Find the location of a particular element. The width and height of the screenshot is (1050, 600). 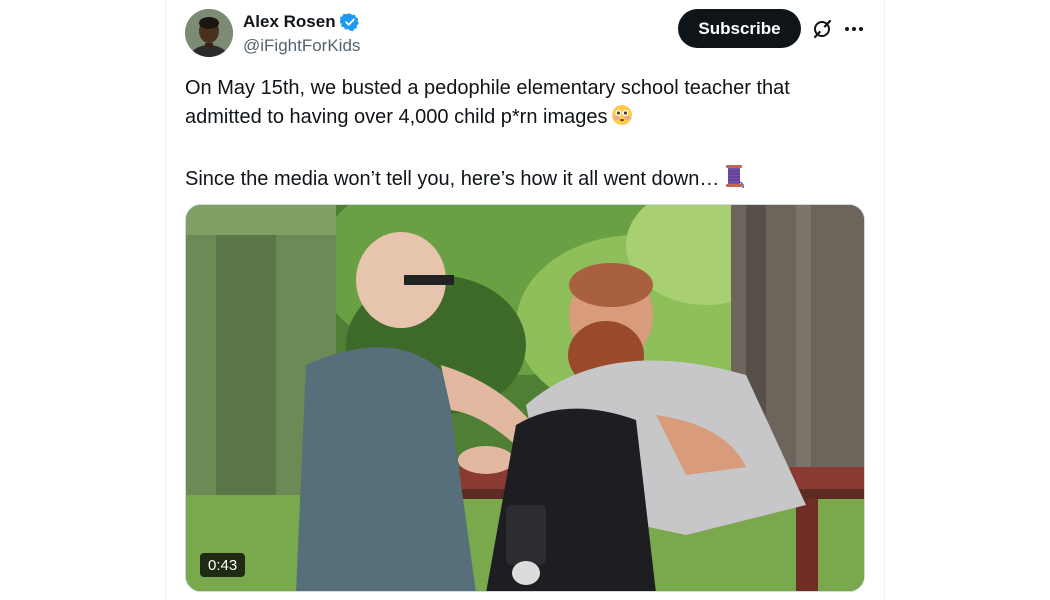

grok-icon is located at coordinates (822, 29).